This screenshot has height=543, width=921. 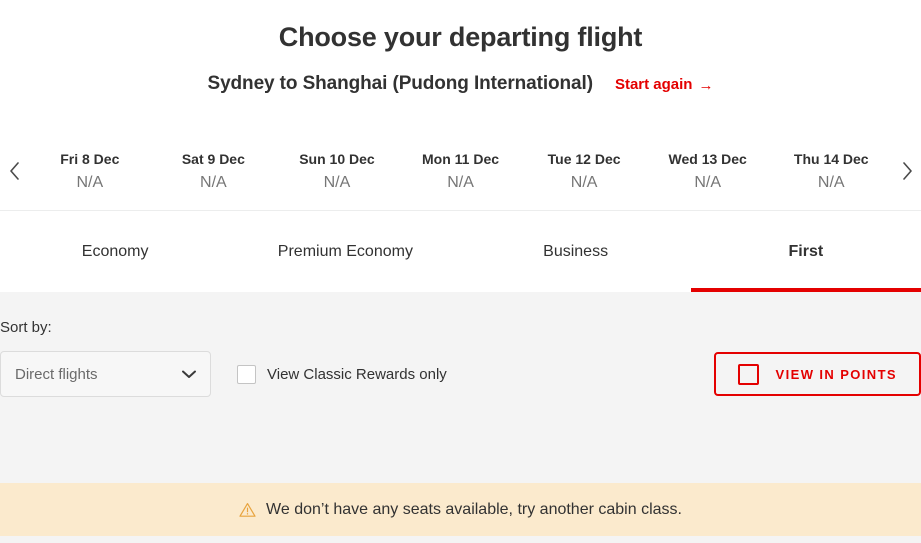 I want to click on view-in-points-button: VIEW IN POINTS, so click(x=817, y=374).